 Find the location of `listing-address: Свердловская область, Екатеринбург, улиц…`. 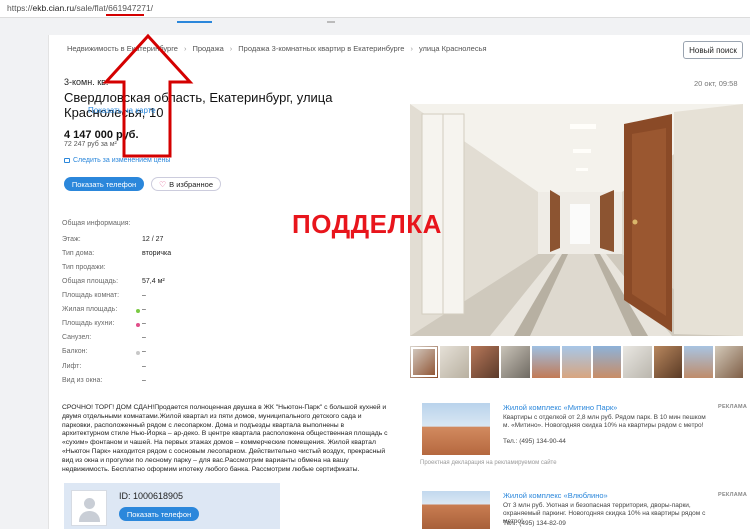

listing-address: Свердловская область, Екатеринбург, улиц… is located at coordinates (198, 105).